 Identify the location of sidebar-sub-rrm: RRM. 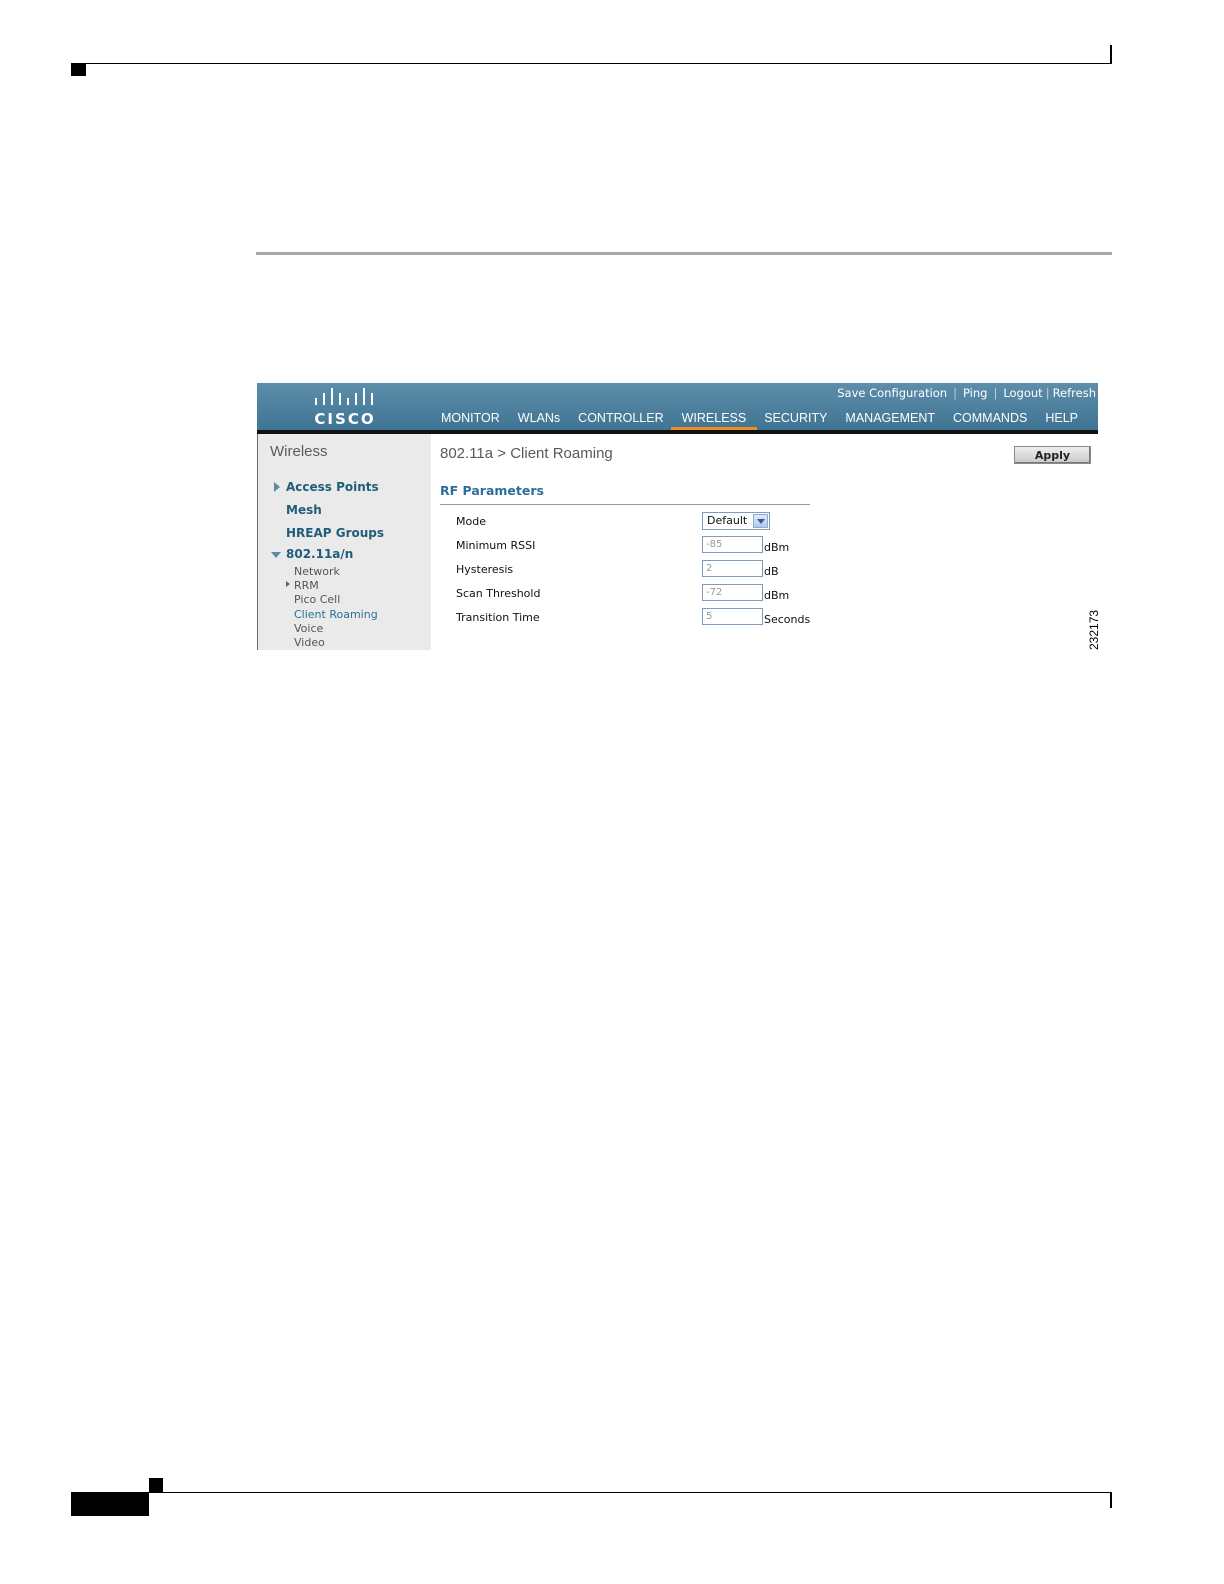
(306, 585).